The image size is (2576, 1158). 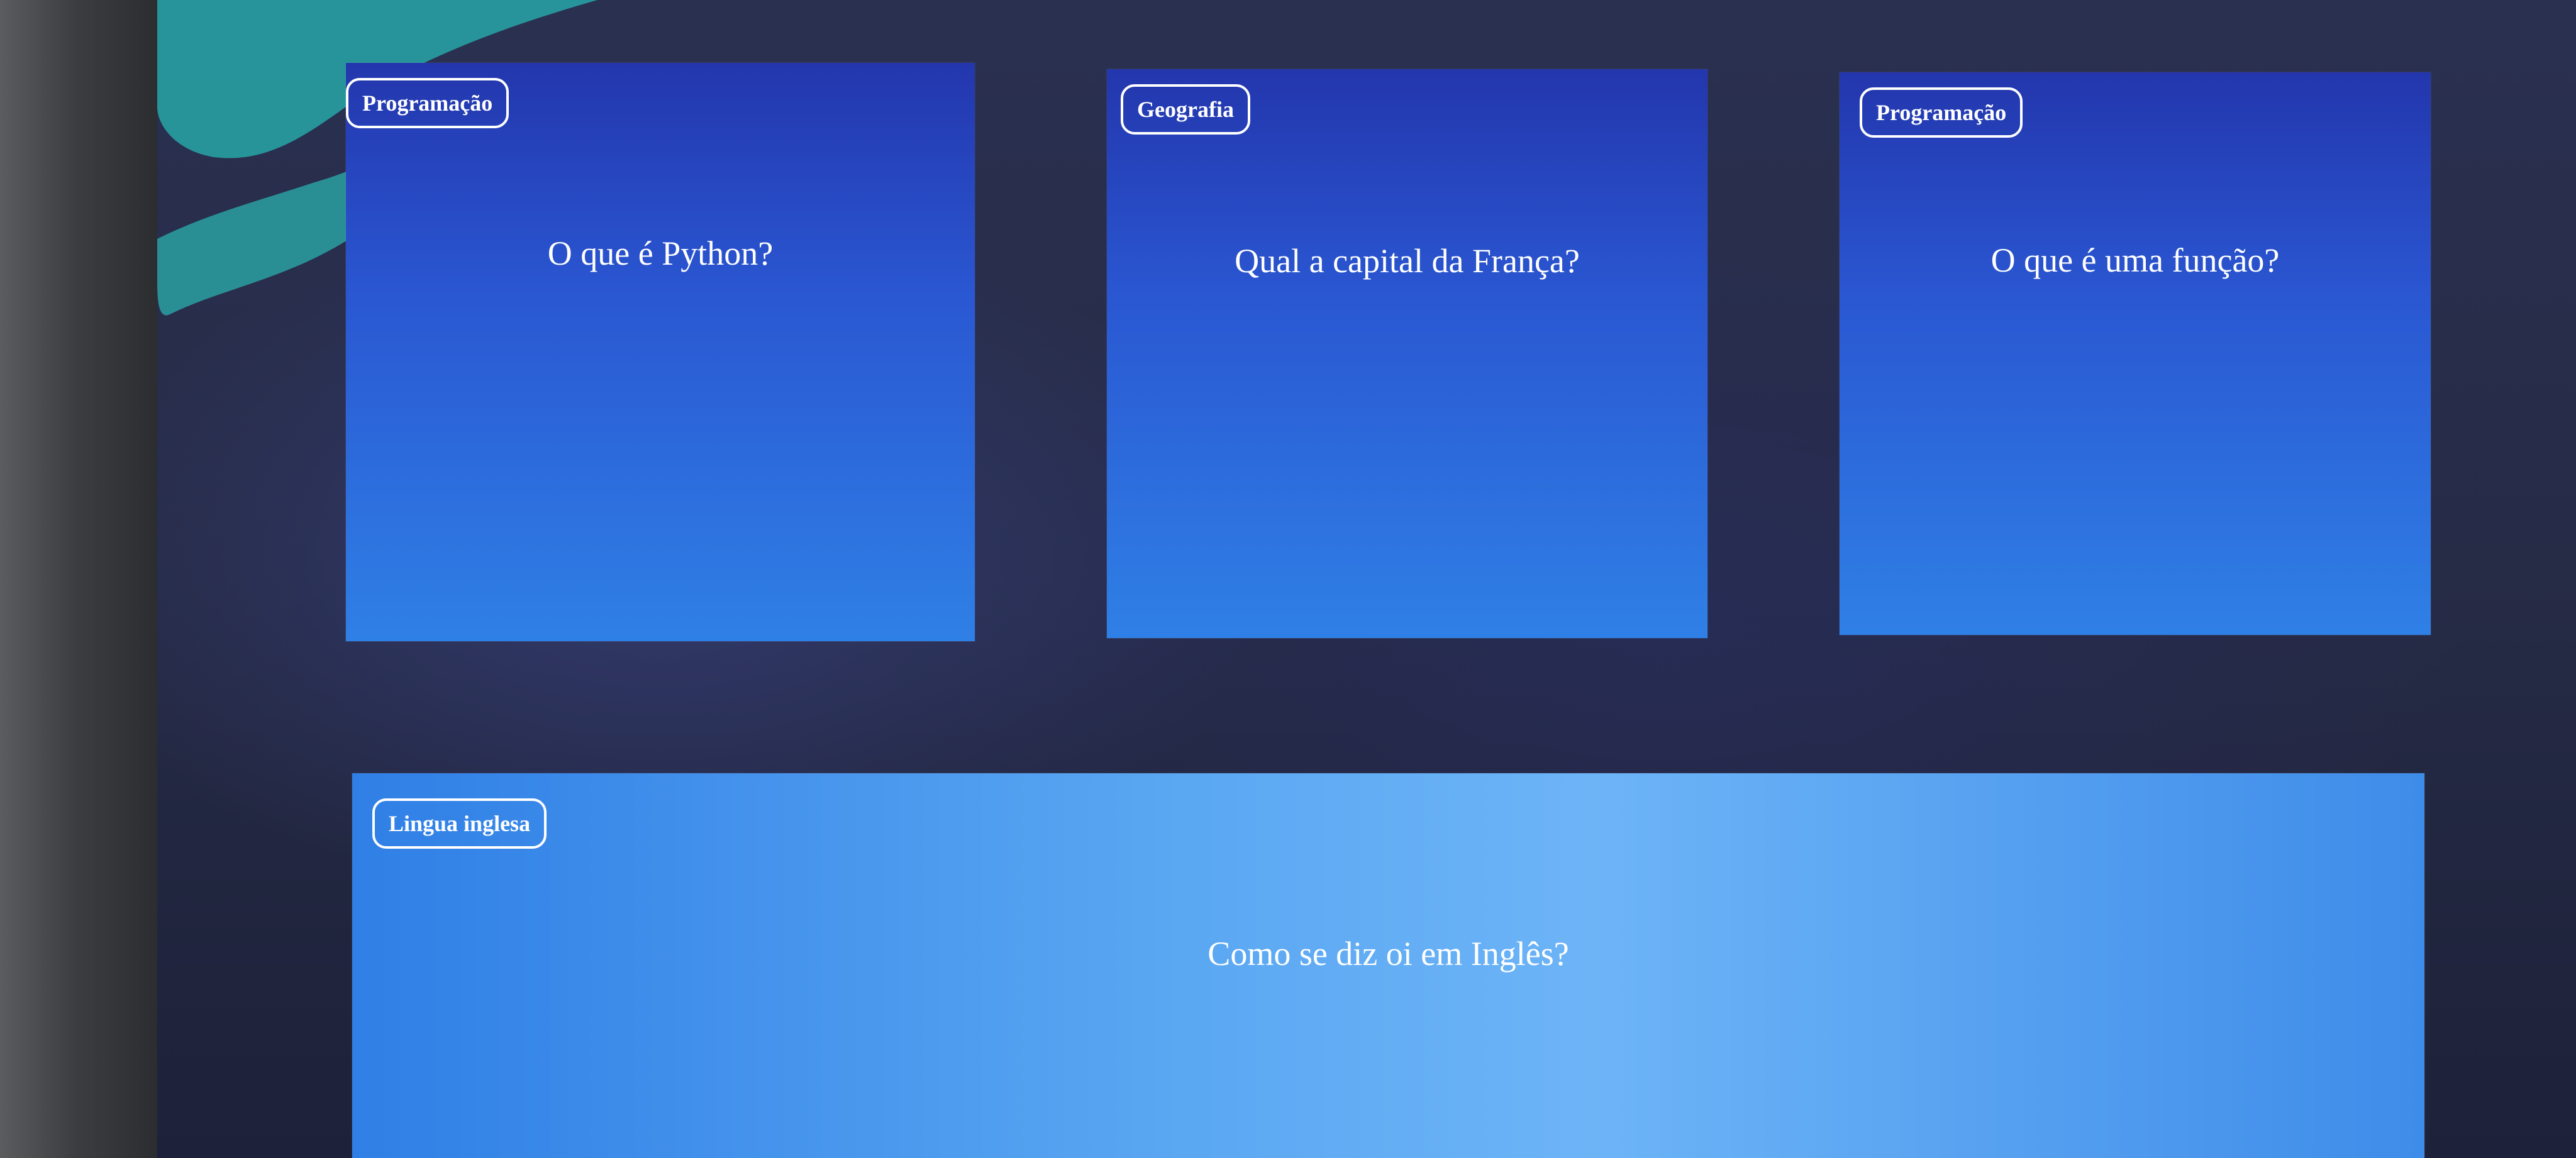 What do you see at coordinates (1407, 261) in the screenshot?
I see `question-text: Qual a capital da França?` at bounding box center [1407, 261].